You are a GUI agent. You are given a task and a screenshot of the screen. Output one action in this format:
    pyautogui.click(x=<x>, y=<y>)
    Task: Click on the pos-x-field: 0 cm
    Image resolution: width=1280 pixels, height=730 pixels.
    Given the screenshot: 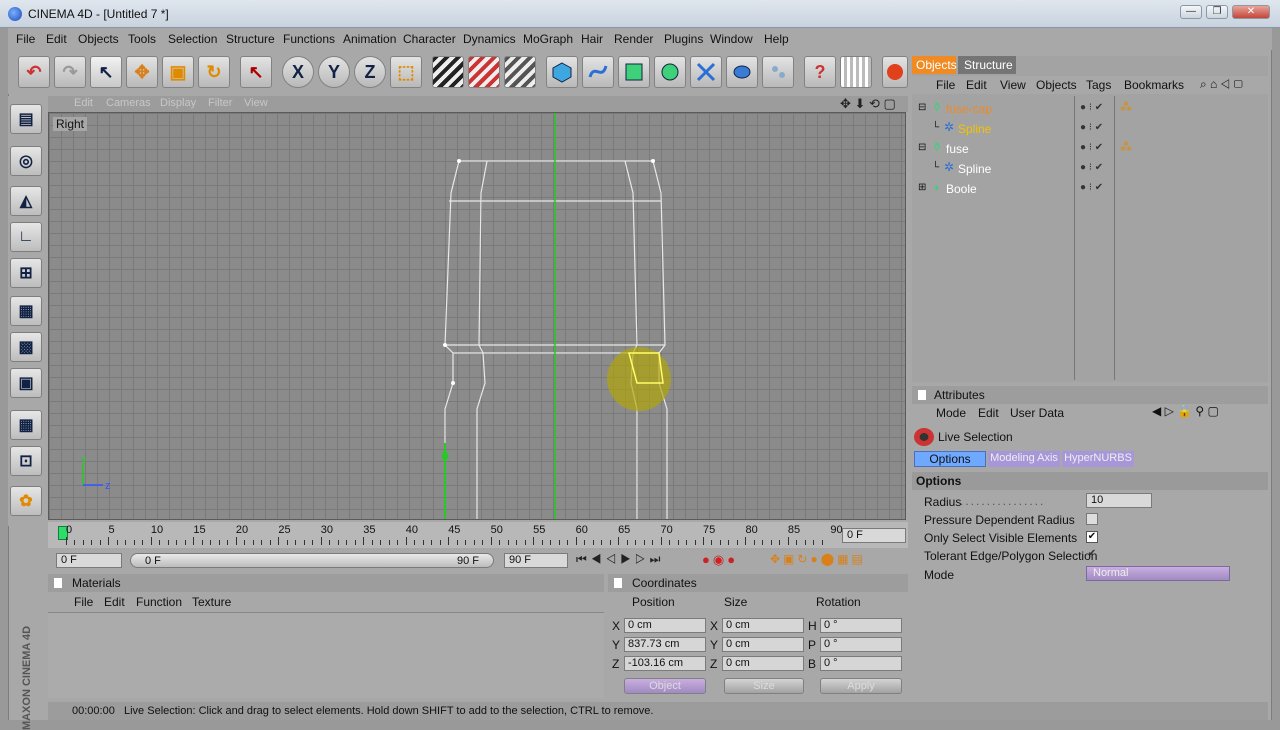 What is the action you would take?
    pyautogui.click(x=665, y=625)
    